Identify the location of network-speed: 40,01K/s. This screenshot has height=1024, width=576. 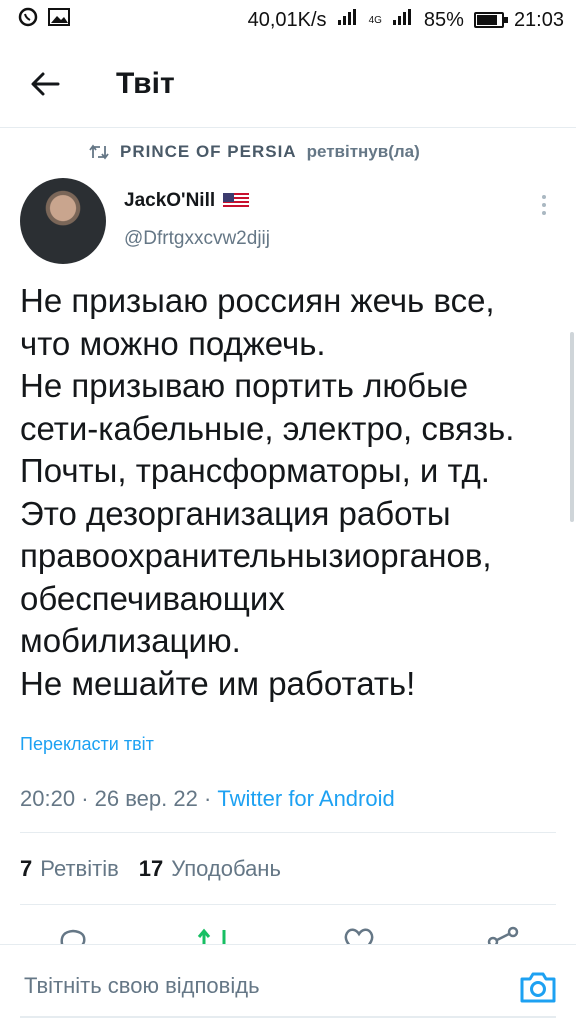
(287, 19).